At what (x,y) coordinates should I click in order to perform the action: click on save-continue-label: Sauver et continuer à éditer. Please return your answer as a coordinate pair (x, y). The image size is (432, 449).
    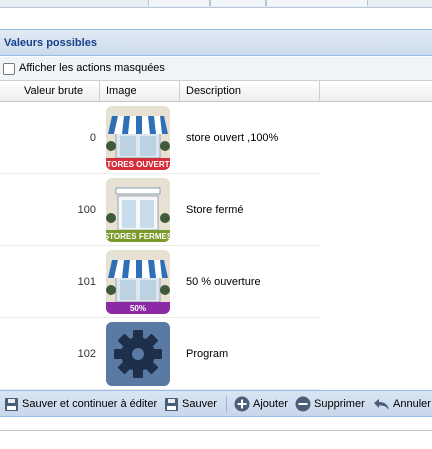
    Looking at the image, I should click on (90, 404).